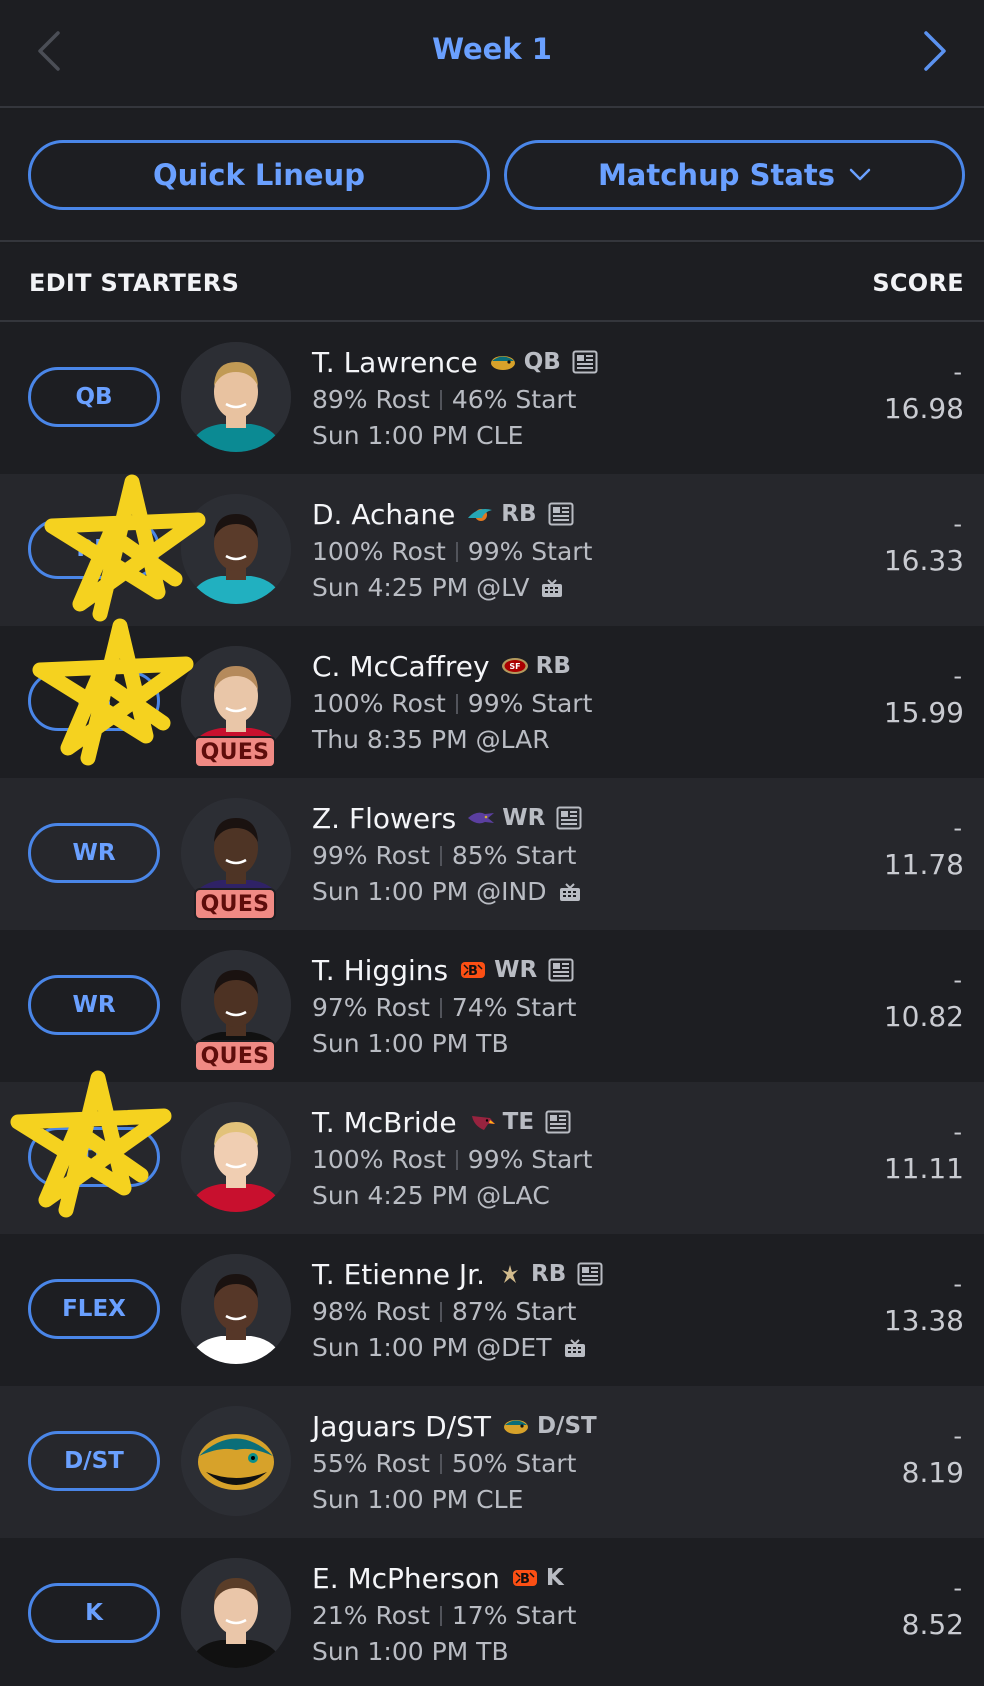  What do you see at coordinates (401, 1426) in the screenshot?
I see `player-name-link: Jaguars D/ST` at bounding box center [401, 1426].